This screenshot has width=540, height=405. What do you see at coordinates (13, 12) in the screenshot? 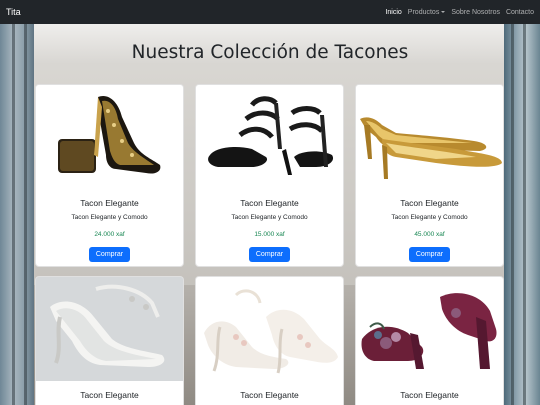
I see `brand-logo: Tita` at bounding box center [13, 12].